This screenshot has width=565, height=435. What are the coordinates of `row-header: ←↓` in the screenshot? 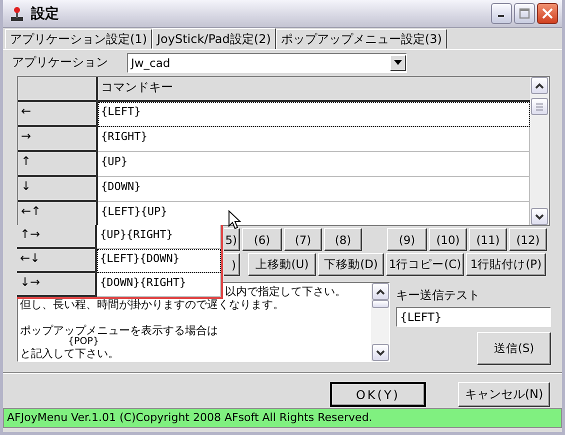 It's located at (57, 261).